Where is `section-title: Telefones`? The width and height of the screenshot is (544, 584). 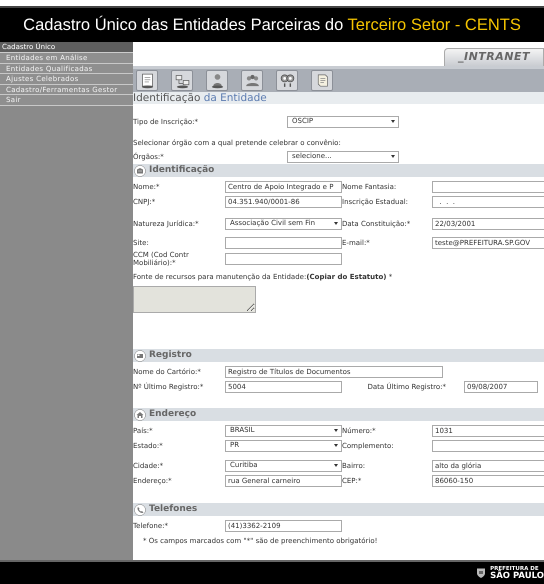
section-title: Telefones is located at coordinates (173, 509).